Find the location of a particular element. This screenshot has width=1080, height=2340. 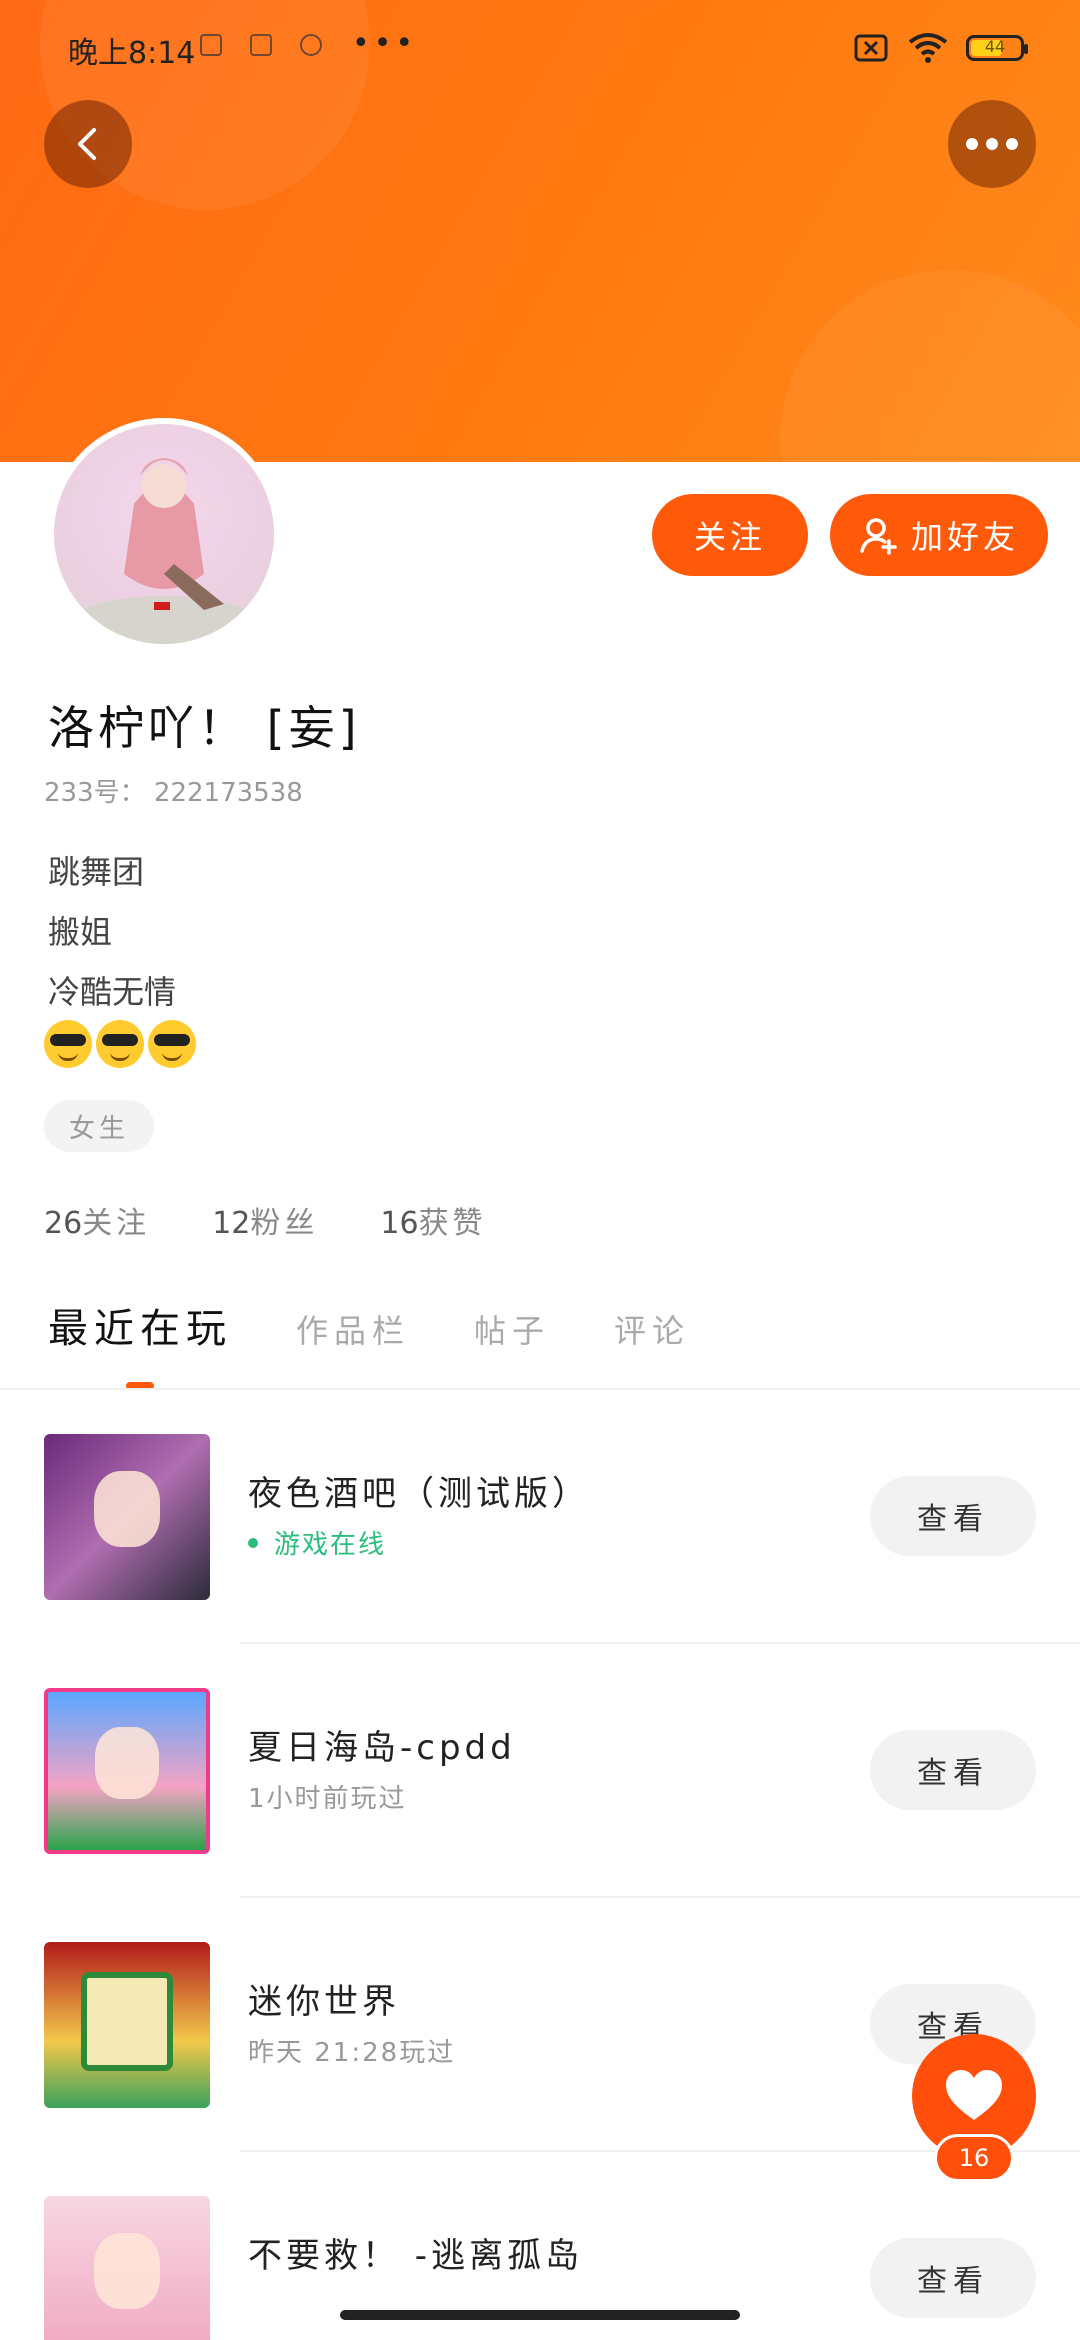

game-last-played: 1小时前玩过 is located at coordinates (327, 1799).